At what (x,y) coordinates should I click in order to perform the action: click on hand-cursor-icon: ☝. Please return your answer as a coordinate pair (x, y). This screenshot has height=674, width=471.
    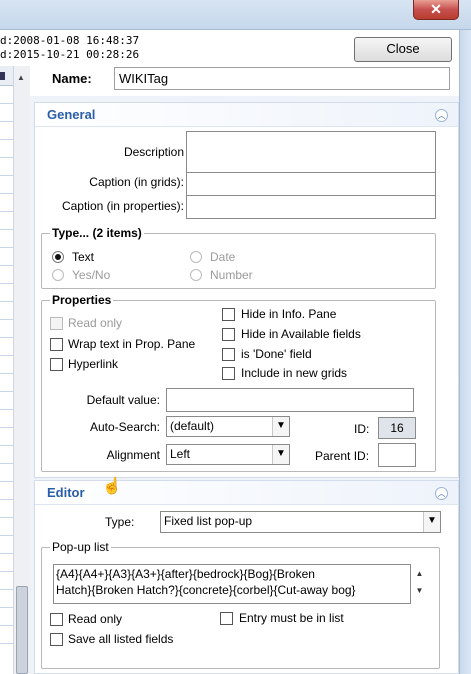
    Looking at the image, I should click on (112, 486).